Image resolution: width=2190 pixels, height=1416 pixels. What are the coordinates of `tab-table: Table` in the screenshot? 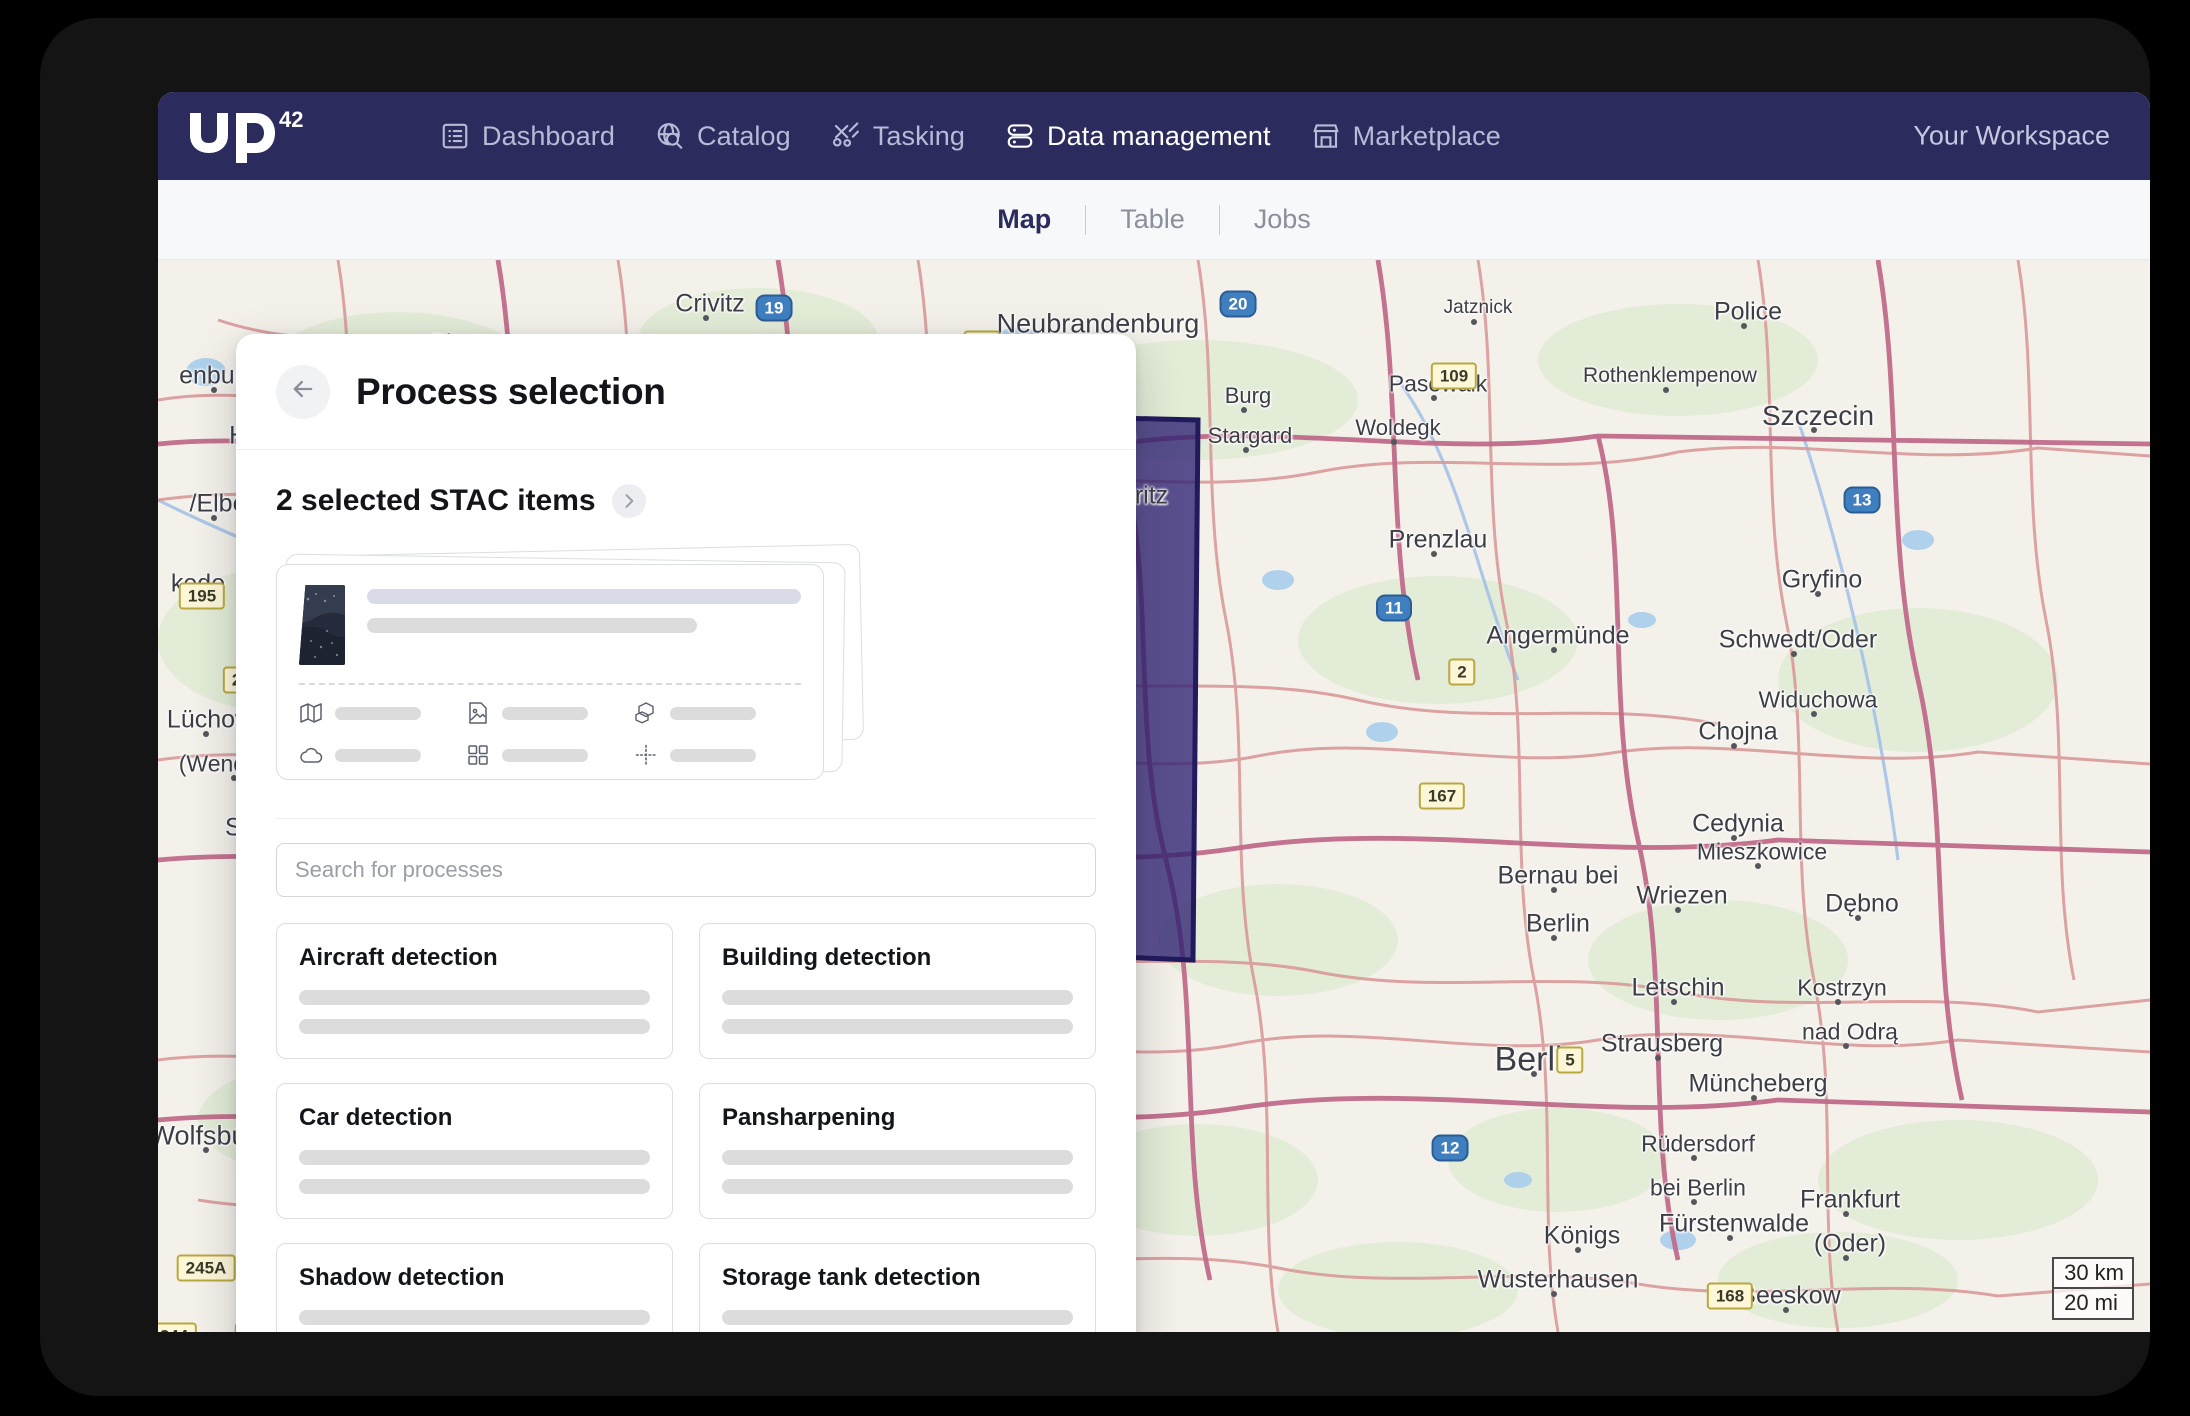 It's located at (1152, 219).